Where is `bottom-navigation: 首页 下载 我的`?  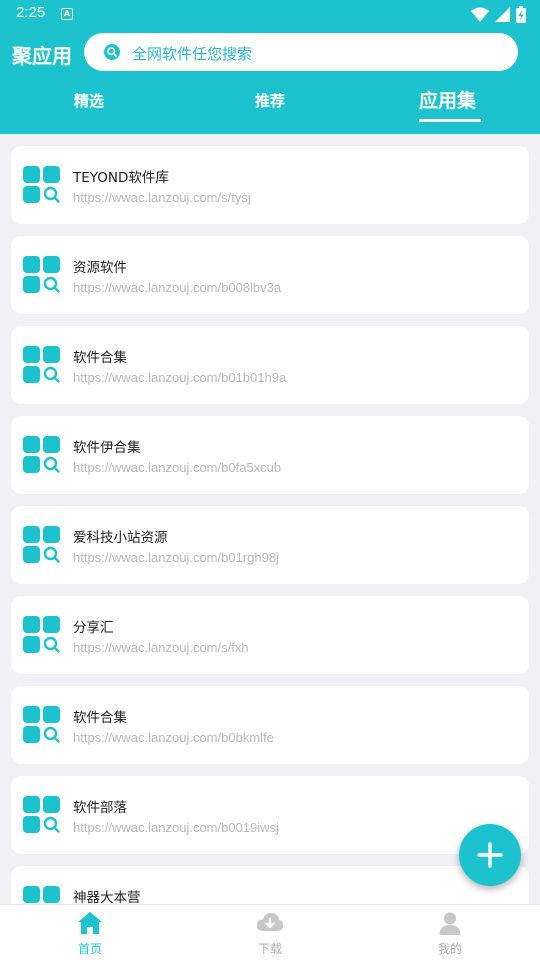 bottom-navigation: 首页 下载 我的 is located at coordinates (270, 932).